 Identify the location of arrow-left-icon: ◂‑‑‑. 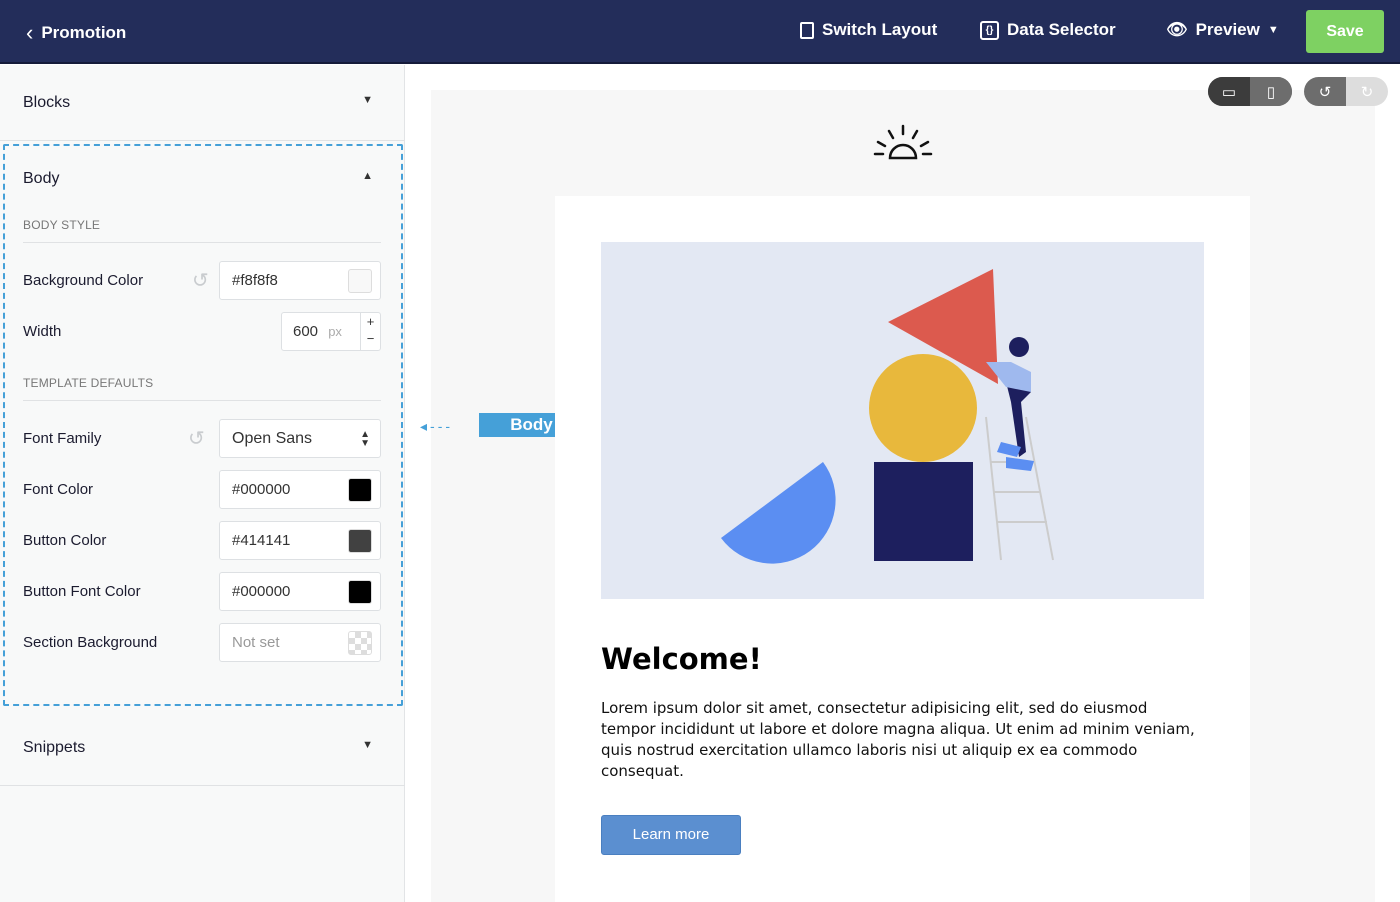
(437, 426).